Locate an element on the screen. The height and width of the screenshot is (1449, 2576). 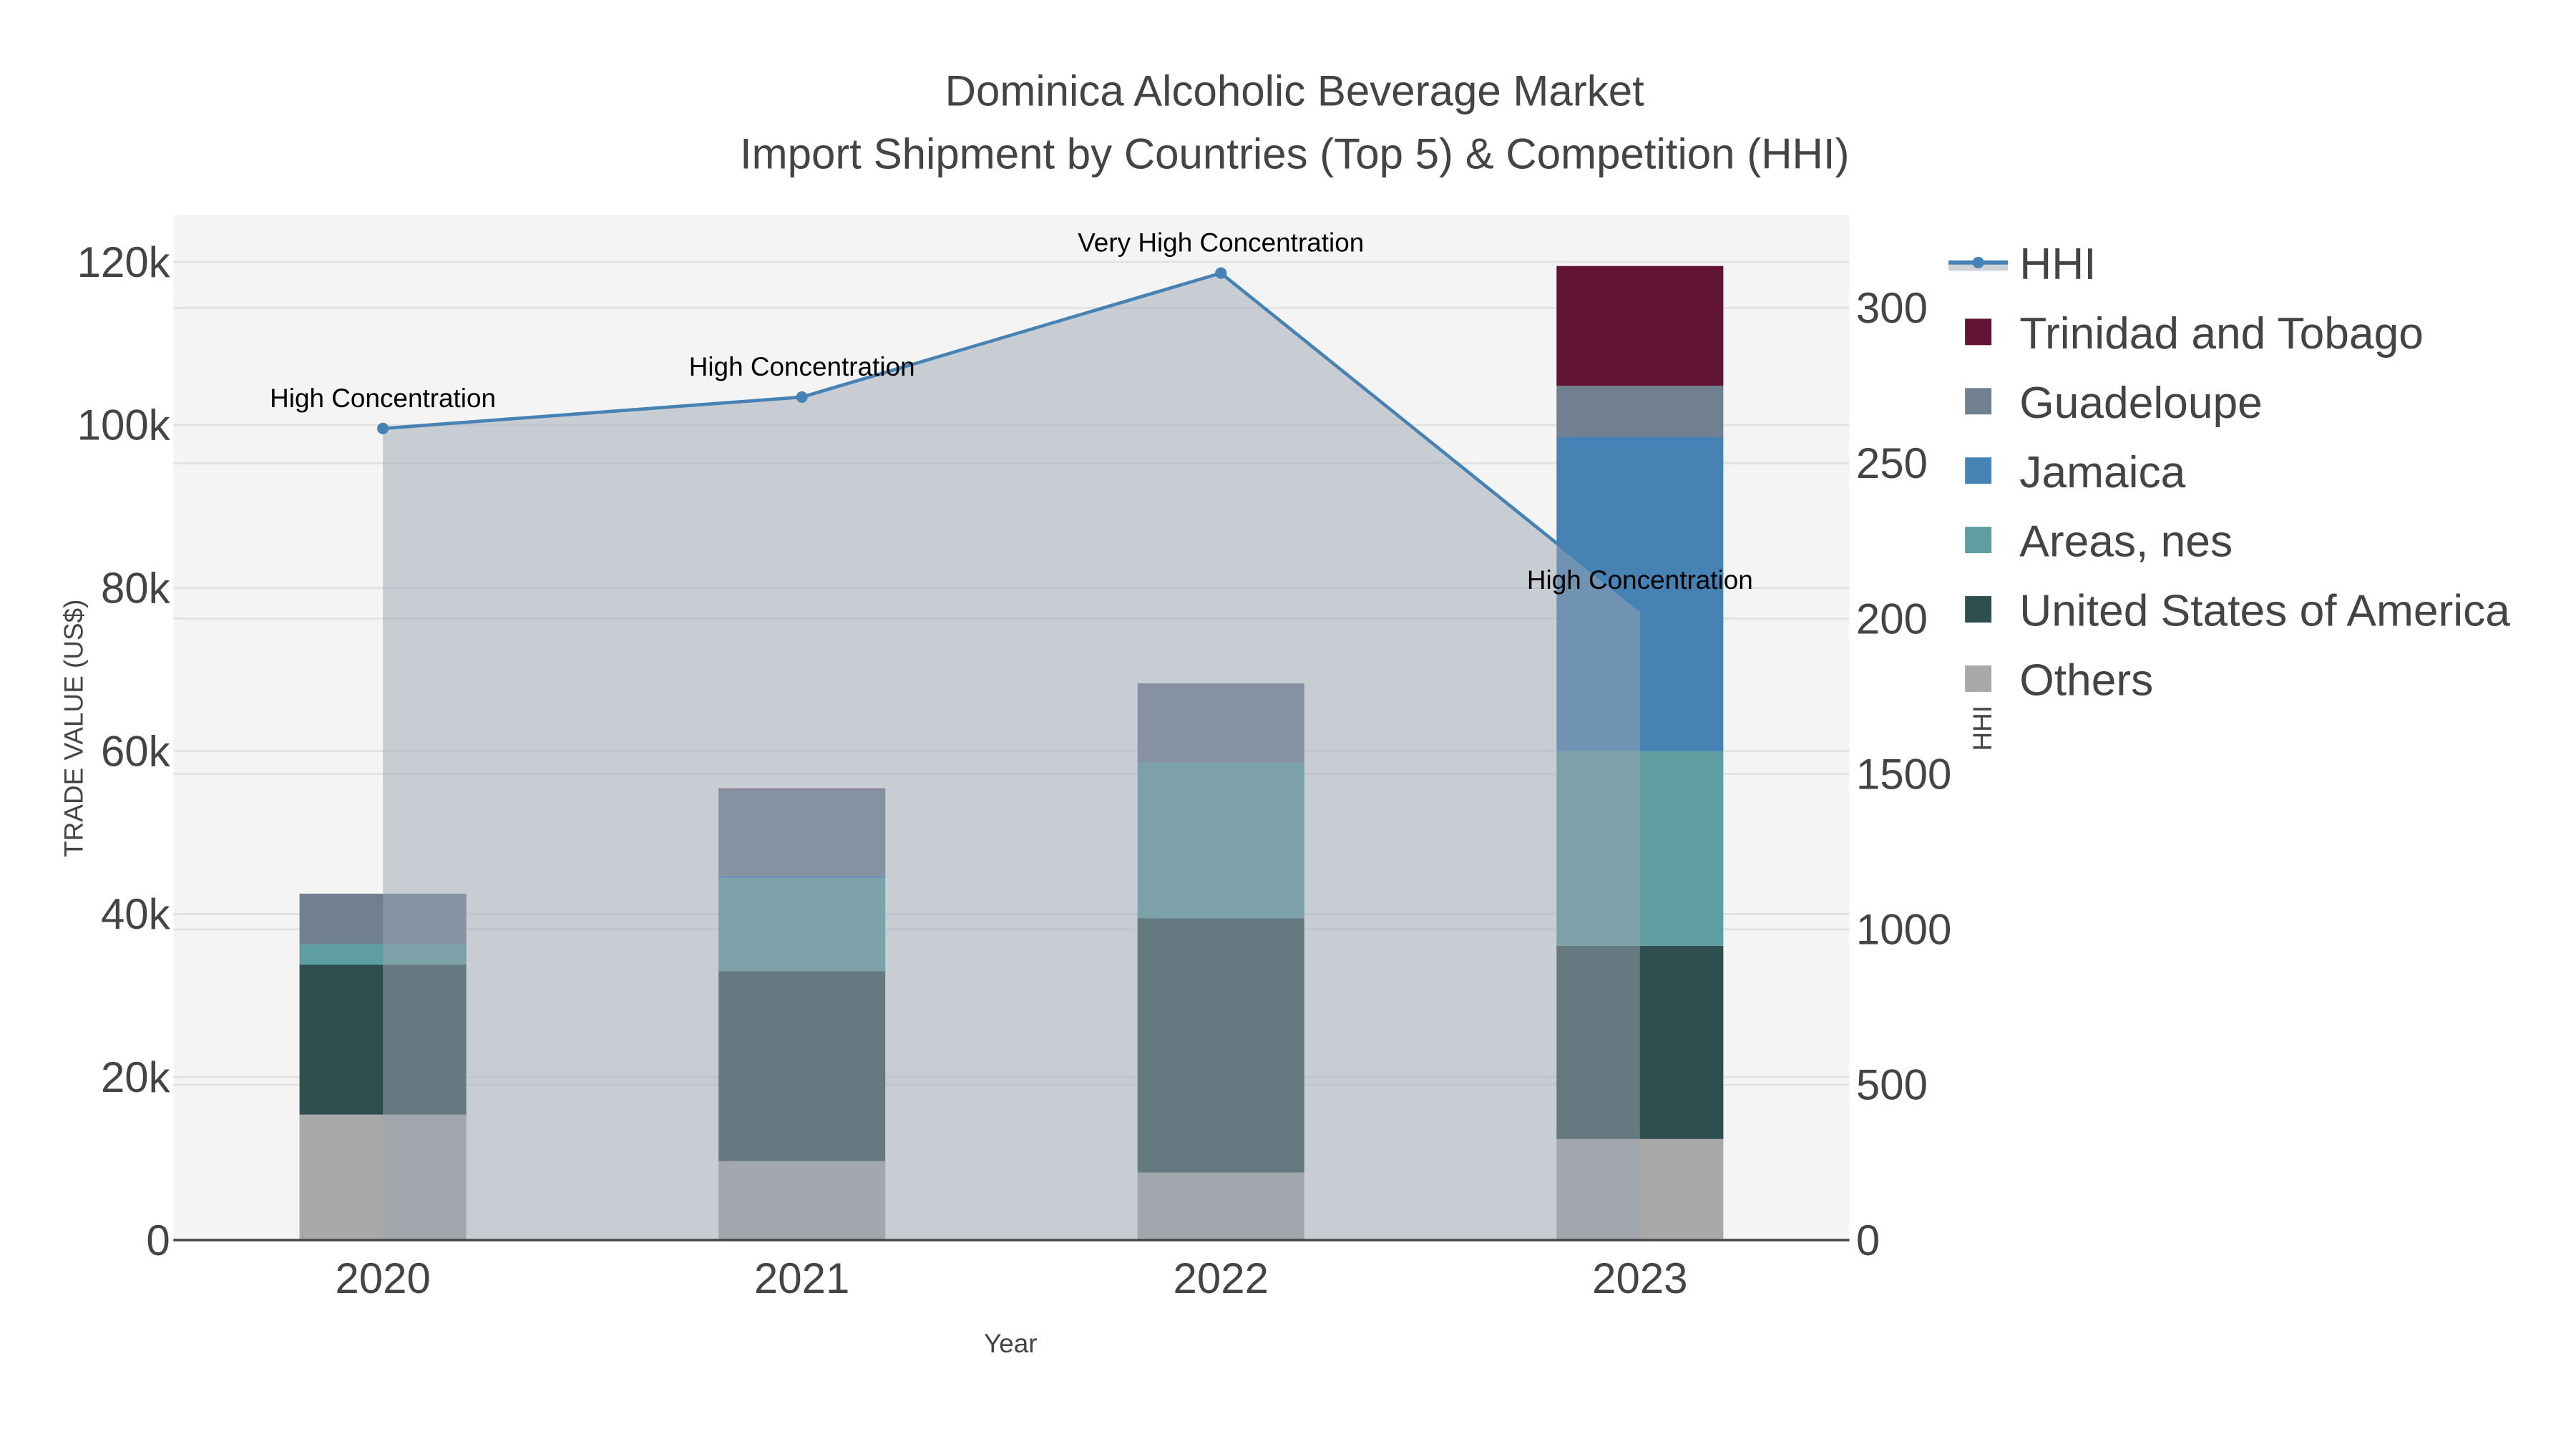
y-tick-label: 60k is located at coordinates (136, 751).